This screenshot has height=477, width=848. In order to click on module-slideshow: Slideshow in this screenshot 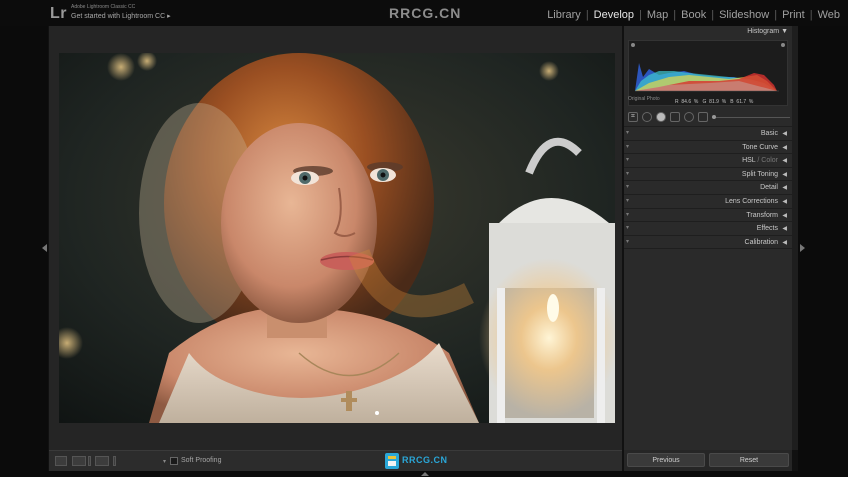, I will do `click(744, 15)`.